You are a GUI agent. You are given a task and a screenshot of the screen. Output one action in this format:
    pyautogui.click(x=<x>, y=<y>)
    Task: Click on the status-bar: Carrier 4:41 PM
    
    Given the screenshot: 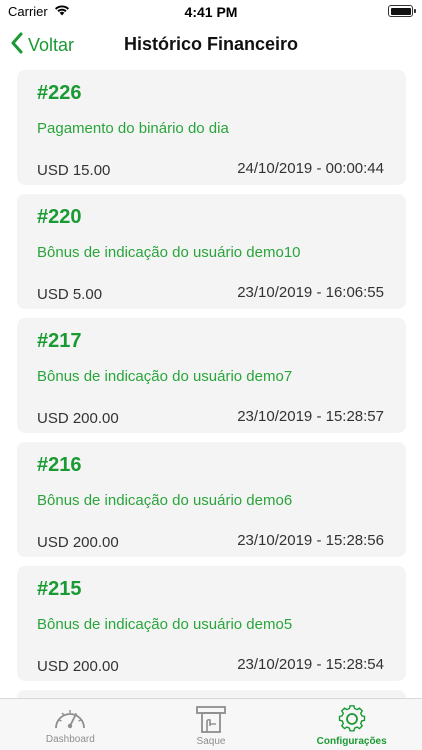 What is the action you would take?
    pyautogui.click(x=211, y=12)
    